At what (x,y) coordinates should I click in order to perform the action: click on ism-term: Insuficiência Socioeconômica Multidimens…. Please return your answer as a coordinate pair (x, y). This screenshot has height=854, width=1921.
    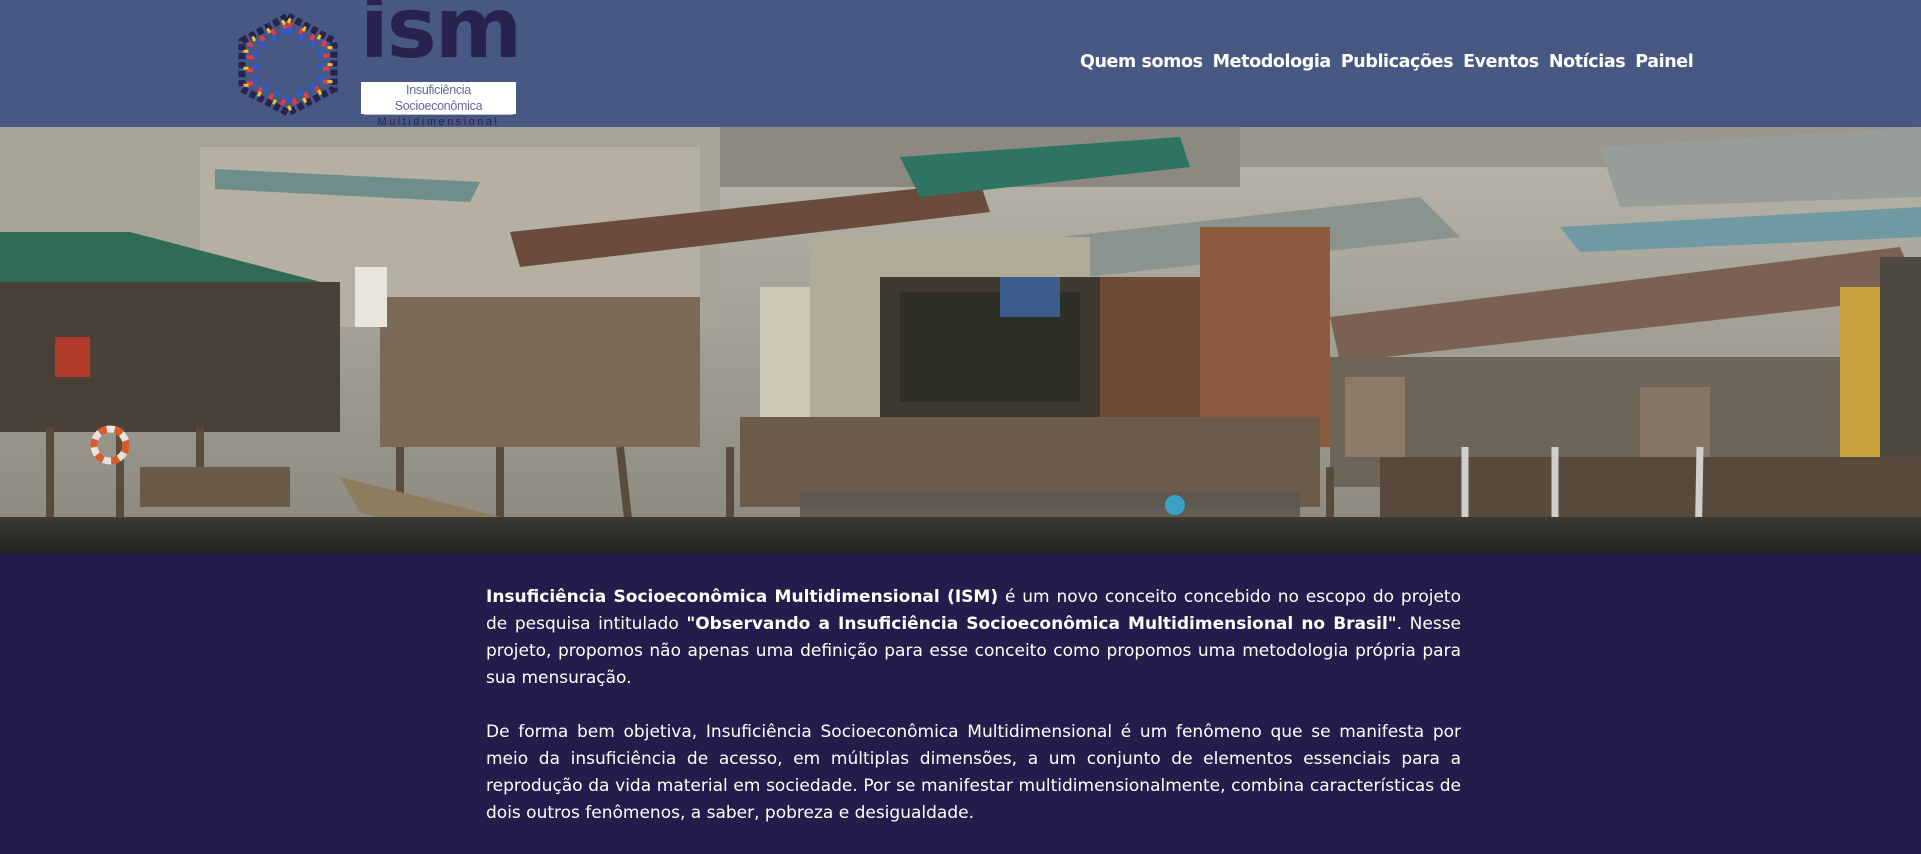
    Looking at the image, I should click on (742, 597).